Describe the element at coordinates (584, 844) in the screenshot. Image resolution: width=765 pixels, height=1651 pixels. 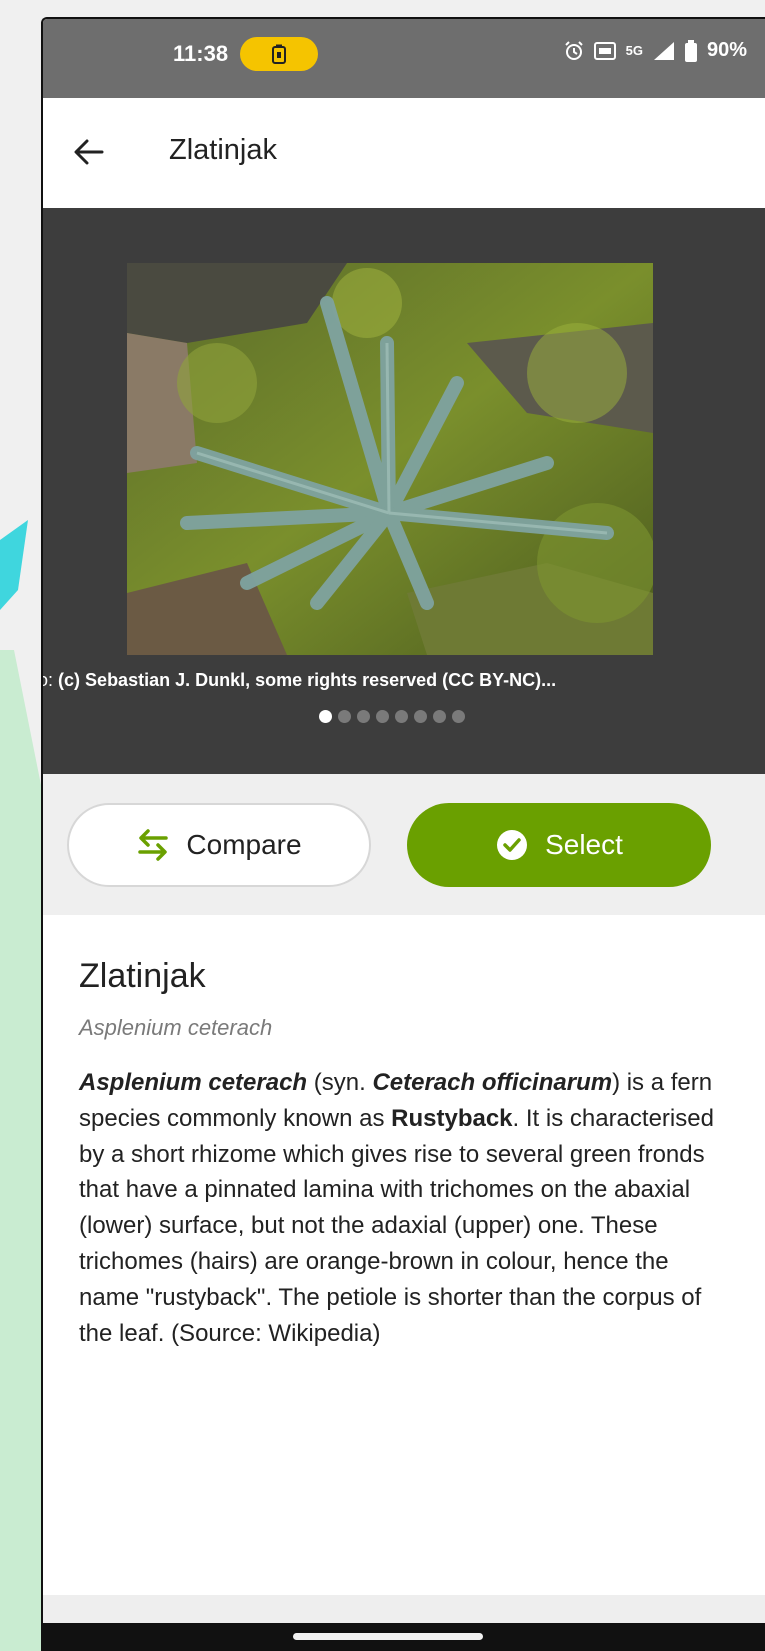
I see `select-button-label: Select` at that location.